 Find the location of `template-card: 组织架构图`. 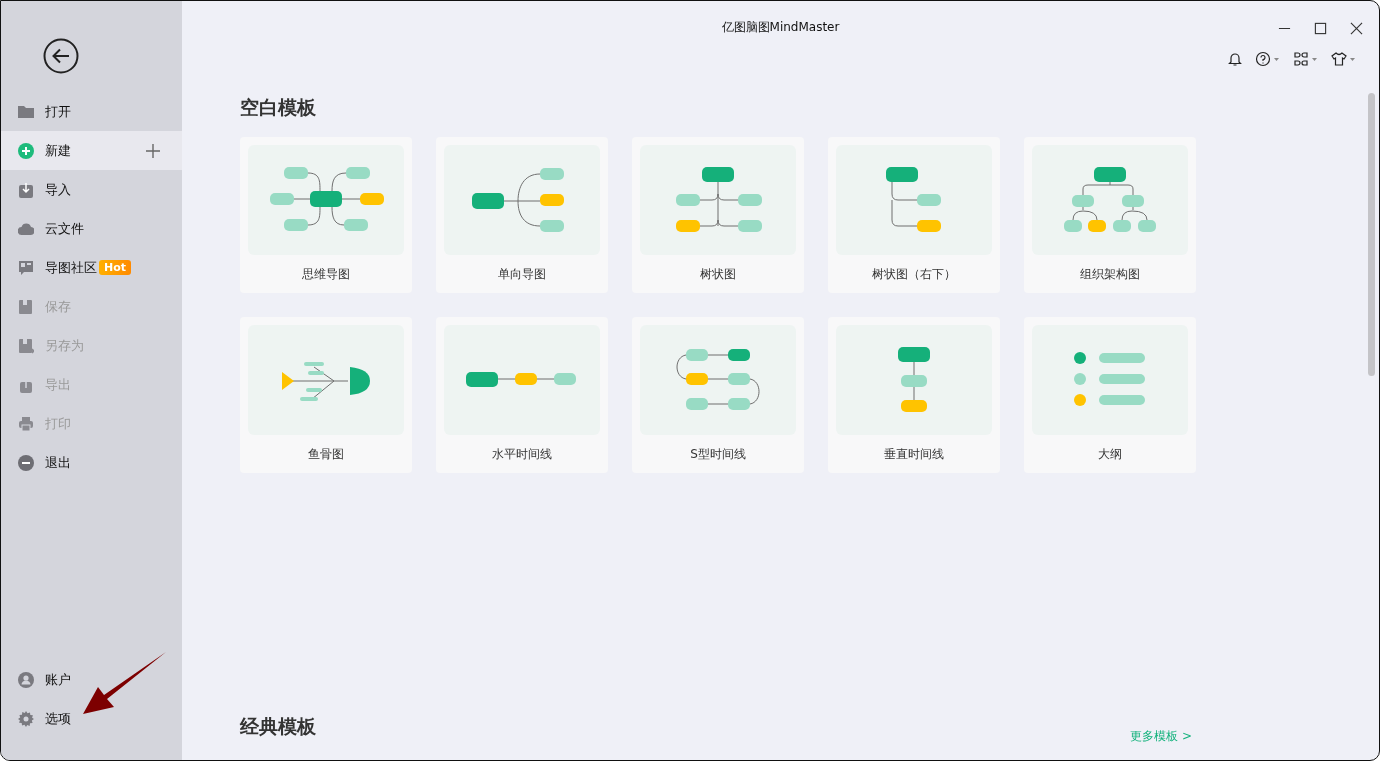

template-card: 组织架构图 is located at coordinates (1110, 215).